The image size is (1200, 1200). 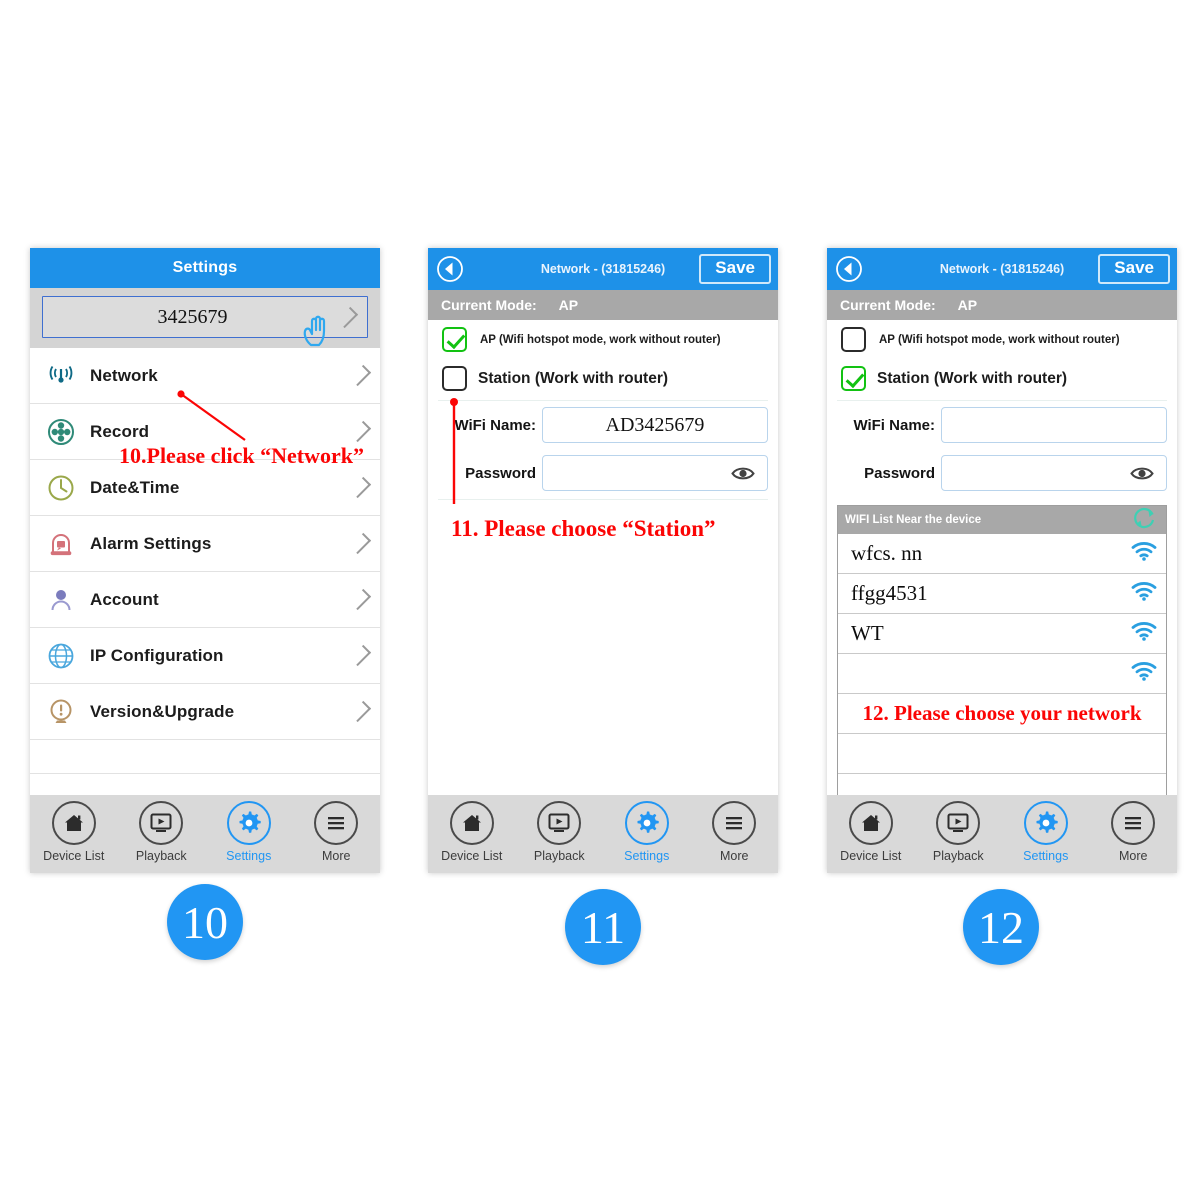 I want to click on settings-titlebar: Settings, so click(x=205, y=268).